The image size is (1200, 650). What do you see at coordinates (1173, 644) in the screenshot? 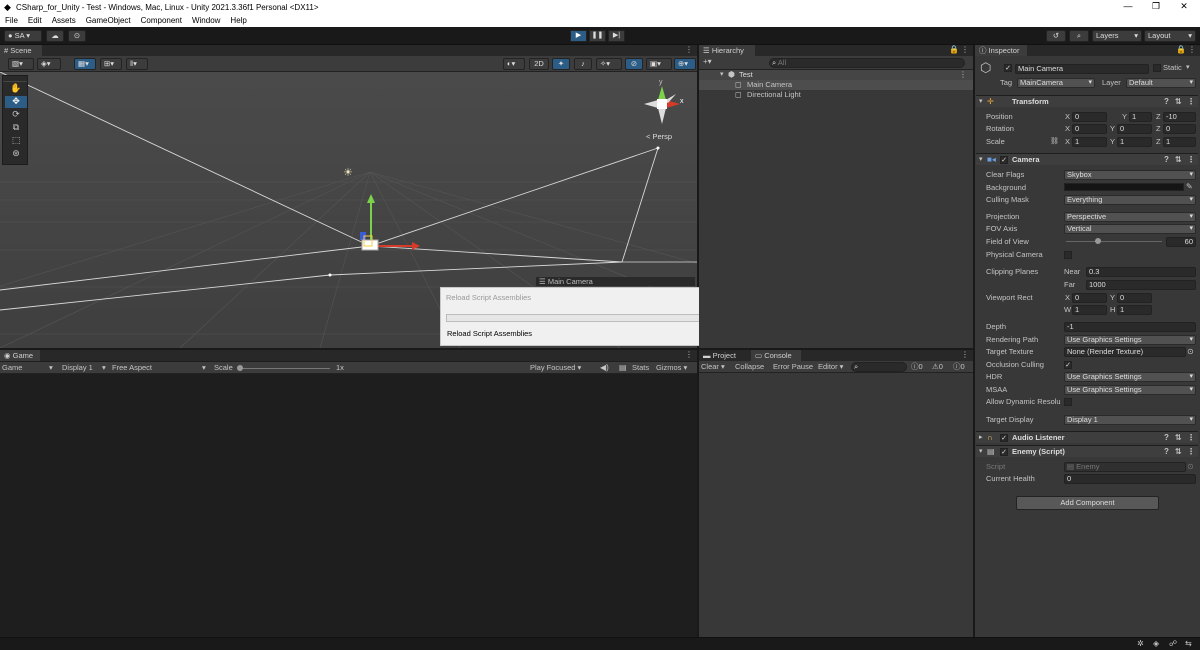
I see `cache-server-icon: ☍` at bounding box center [1173, 644].